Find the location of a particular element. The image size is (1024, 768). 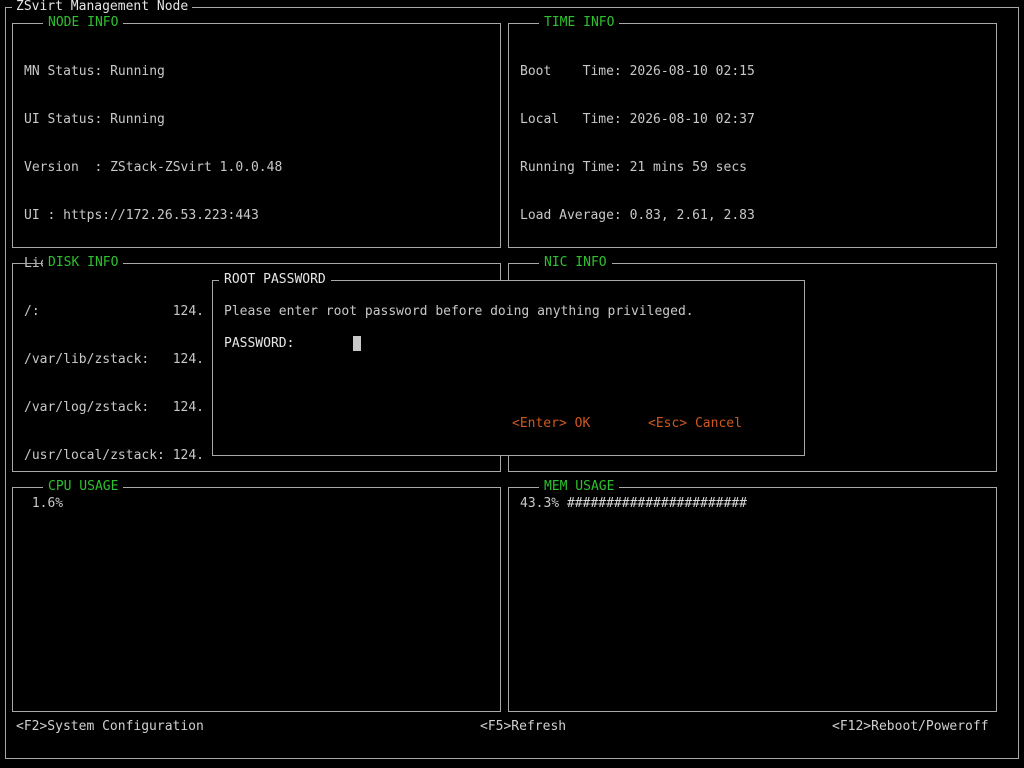

ui-url: UI : https://172.26.53.223:443 is located at coordinates (141, 215).